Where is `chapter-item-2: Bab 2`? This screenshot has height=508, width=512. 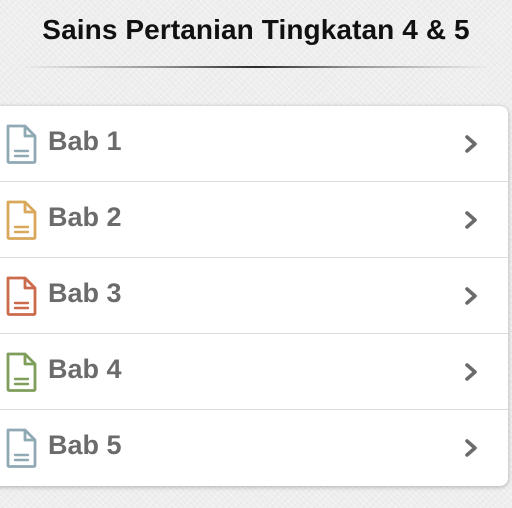
chapter-item-2: Bab 2 is located at coordinates (254, 220).